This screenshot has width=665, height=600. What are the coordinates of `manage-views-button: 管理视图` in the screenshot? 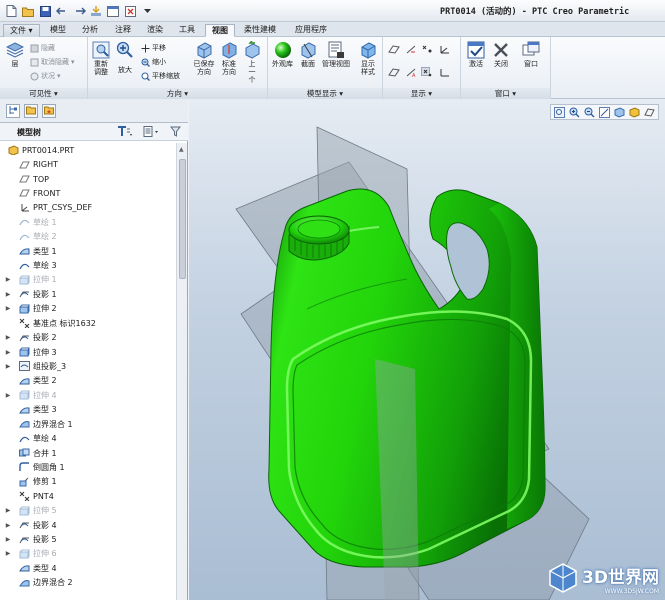 It's located at (336, 54).